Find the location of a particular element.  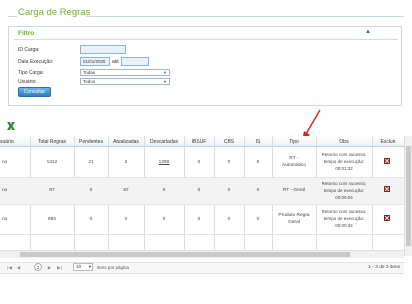

usuario-value: Todos is located at coordinates (89, 81).